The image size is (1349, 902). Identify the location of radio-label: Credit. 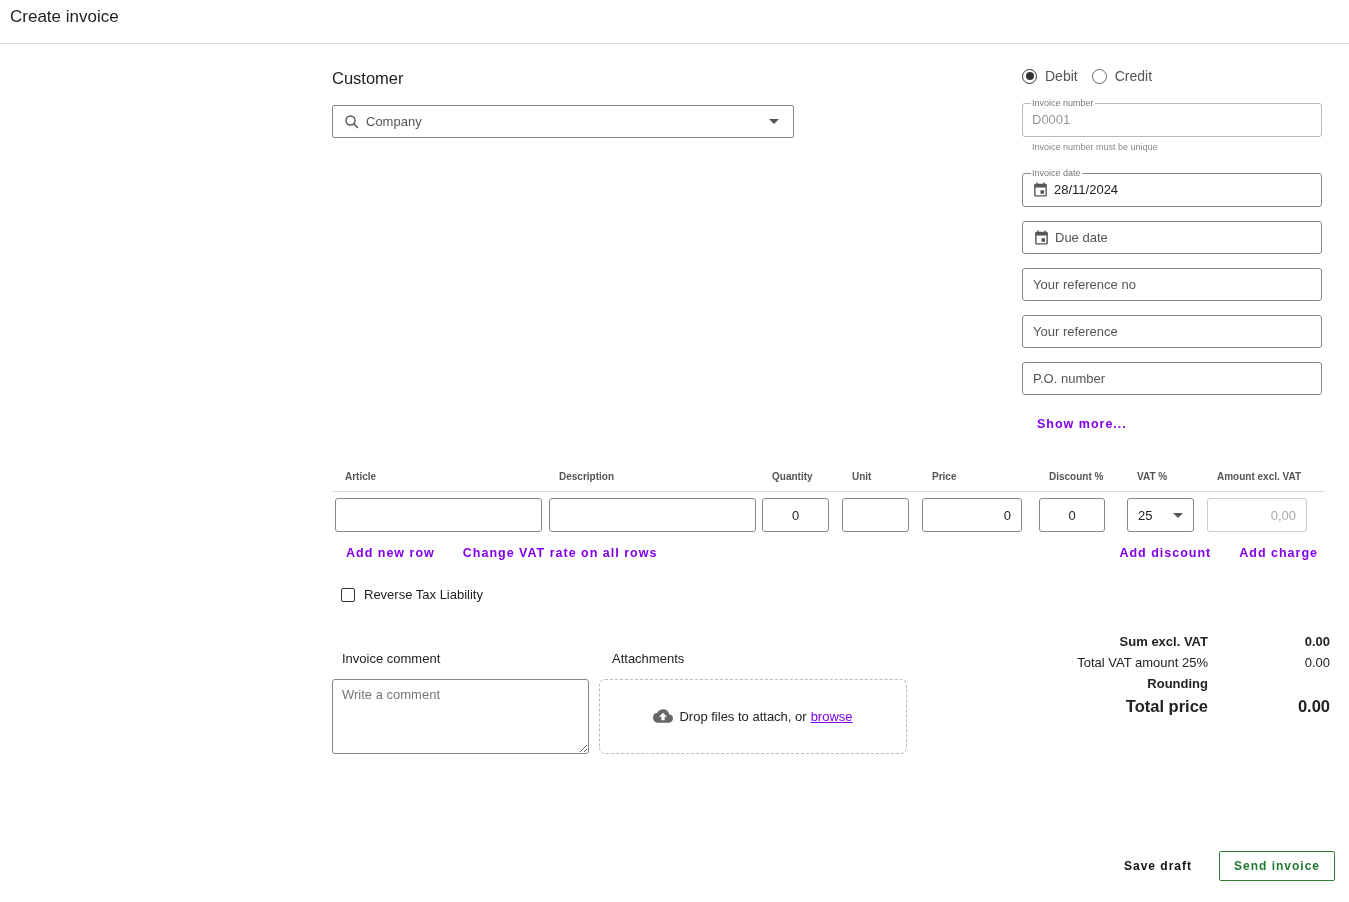
(1133, 76).